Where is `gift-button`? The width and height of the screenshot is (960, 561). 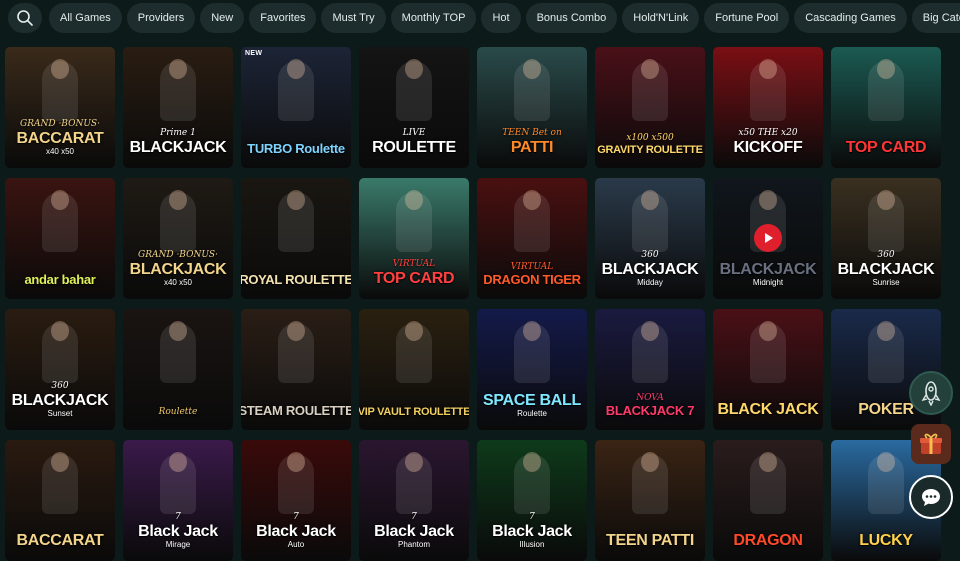 gift-button is located at coordinates (931, 444).